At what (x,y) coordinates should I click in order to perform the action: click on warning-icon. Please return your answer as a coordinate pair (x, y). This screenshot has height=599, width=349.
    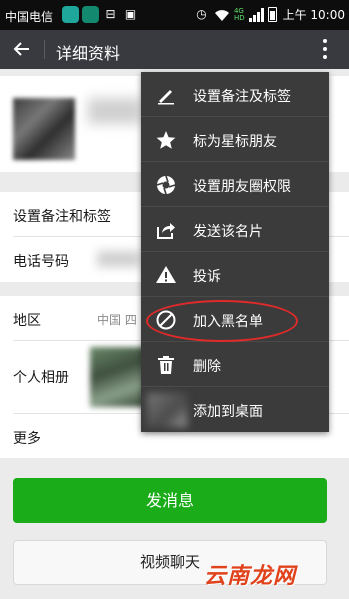
    Looking at the image, I should click on (166, 274).